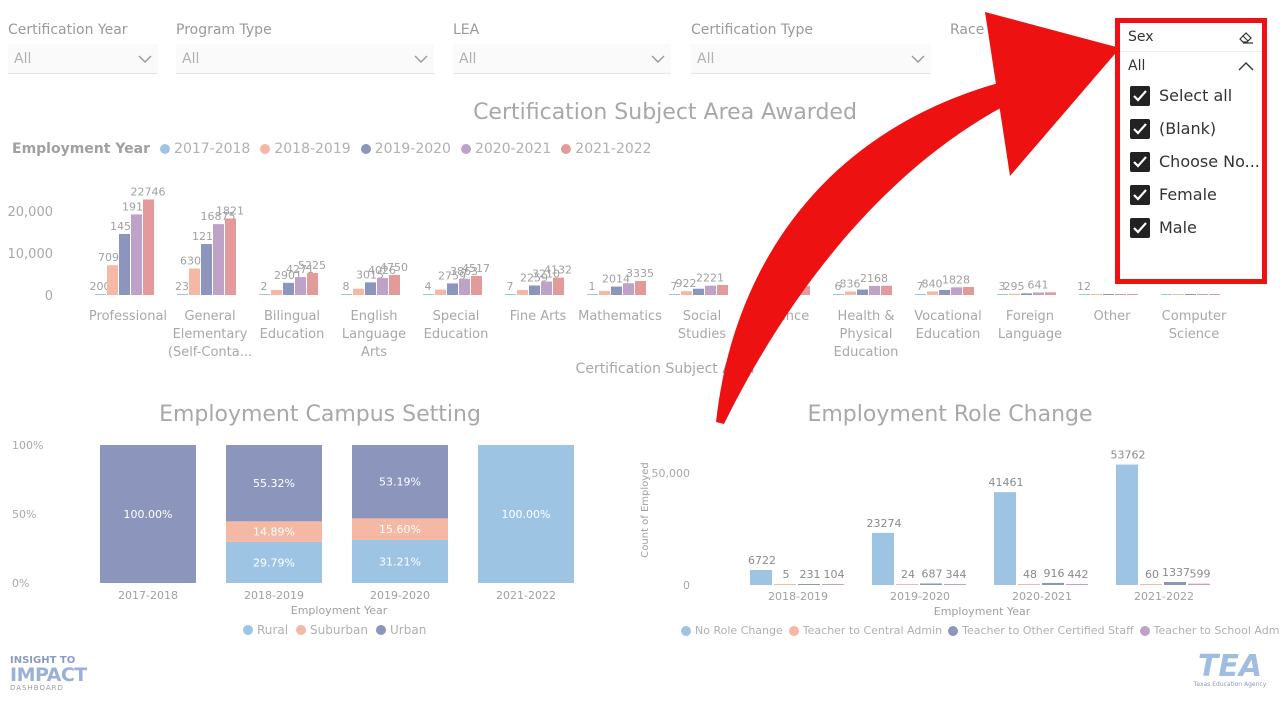 This screenshot has width=1280, height=720. What do you see at coordinates (739, 630) in the screenshot?
I see `legend-label: No Role Change` at bounding box center [739, 630].